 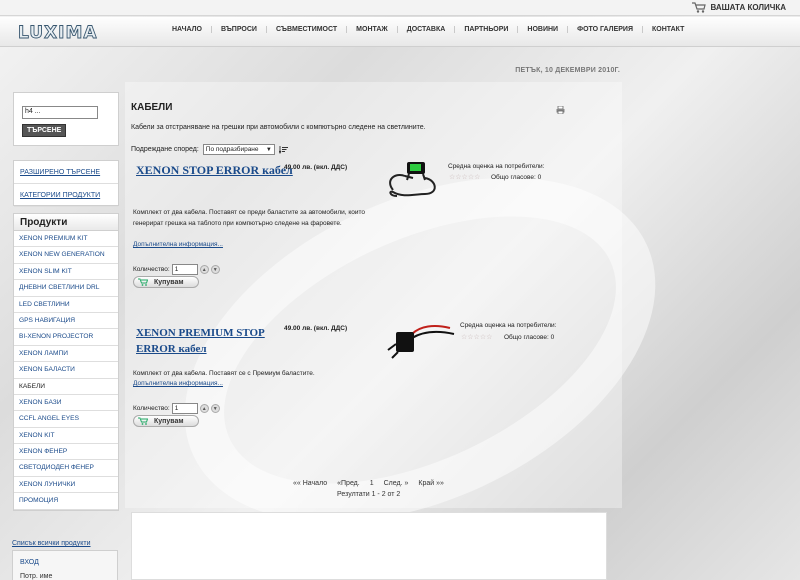 I want to click on pagination-end: Край »», so click(x=431, y=483).